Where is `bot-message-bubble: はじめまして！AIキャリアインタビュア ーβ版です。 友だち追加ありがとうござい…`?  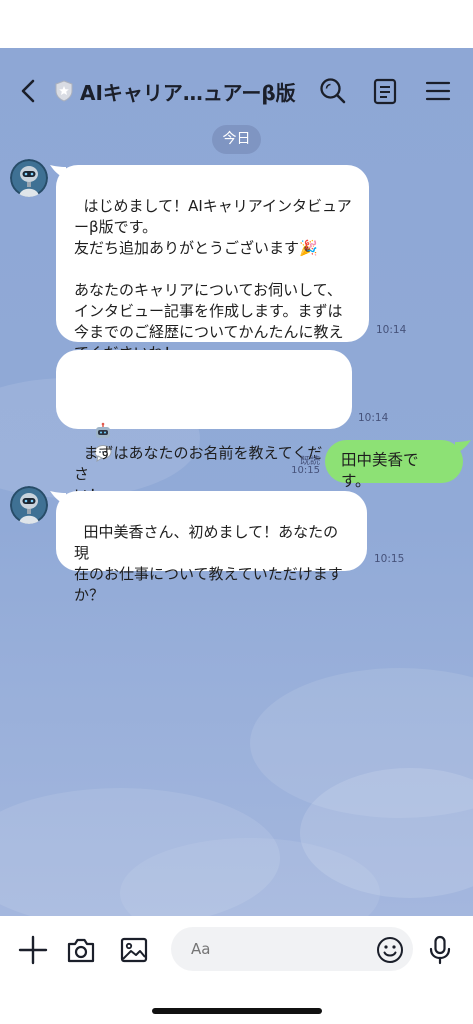
bot-message-bubble: はじめまして！AIキャリアインタビュア ーβ版です。 友だち追加ありがとうござい… is located at coordinates (212, 263).